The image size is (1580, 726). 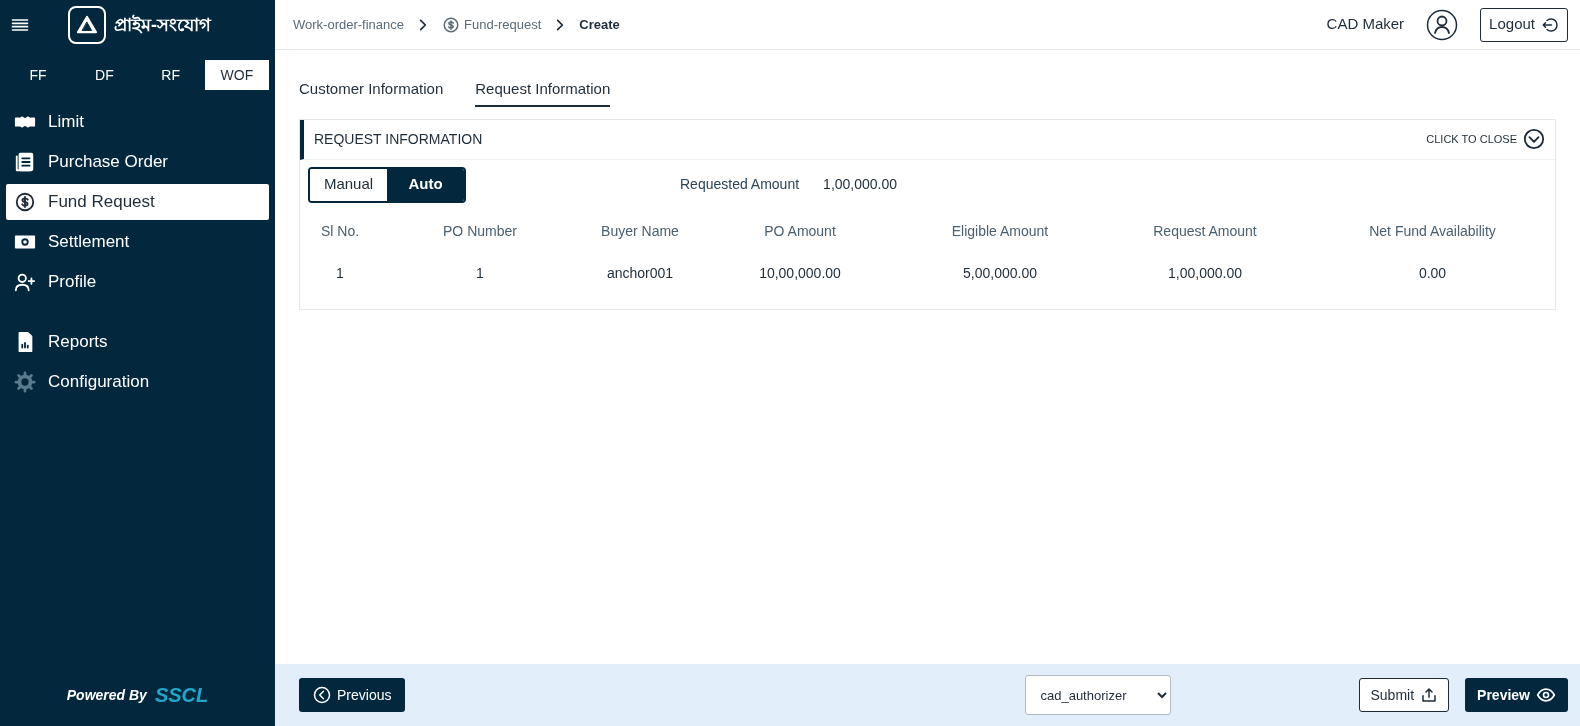 What do you see at coordinates (800, 273) in the screenshot?
I see `table-cell-text: 10,00,000.00` at bounding box center [800, 273].